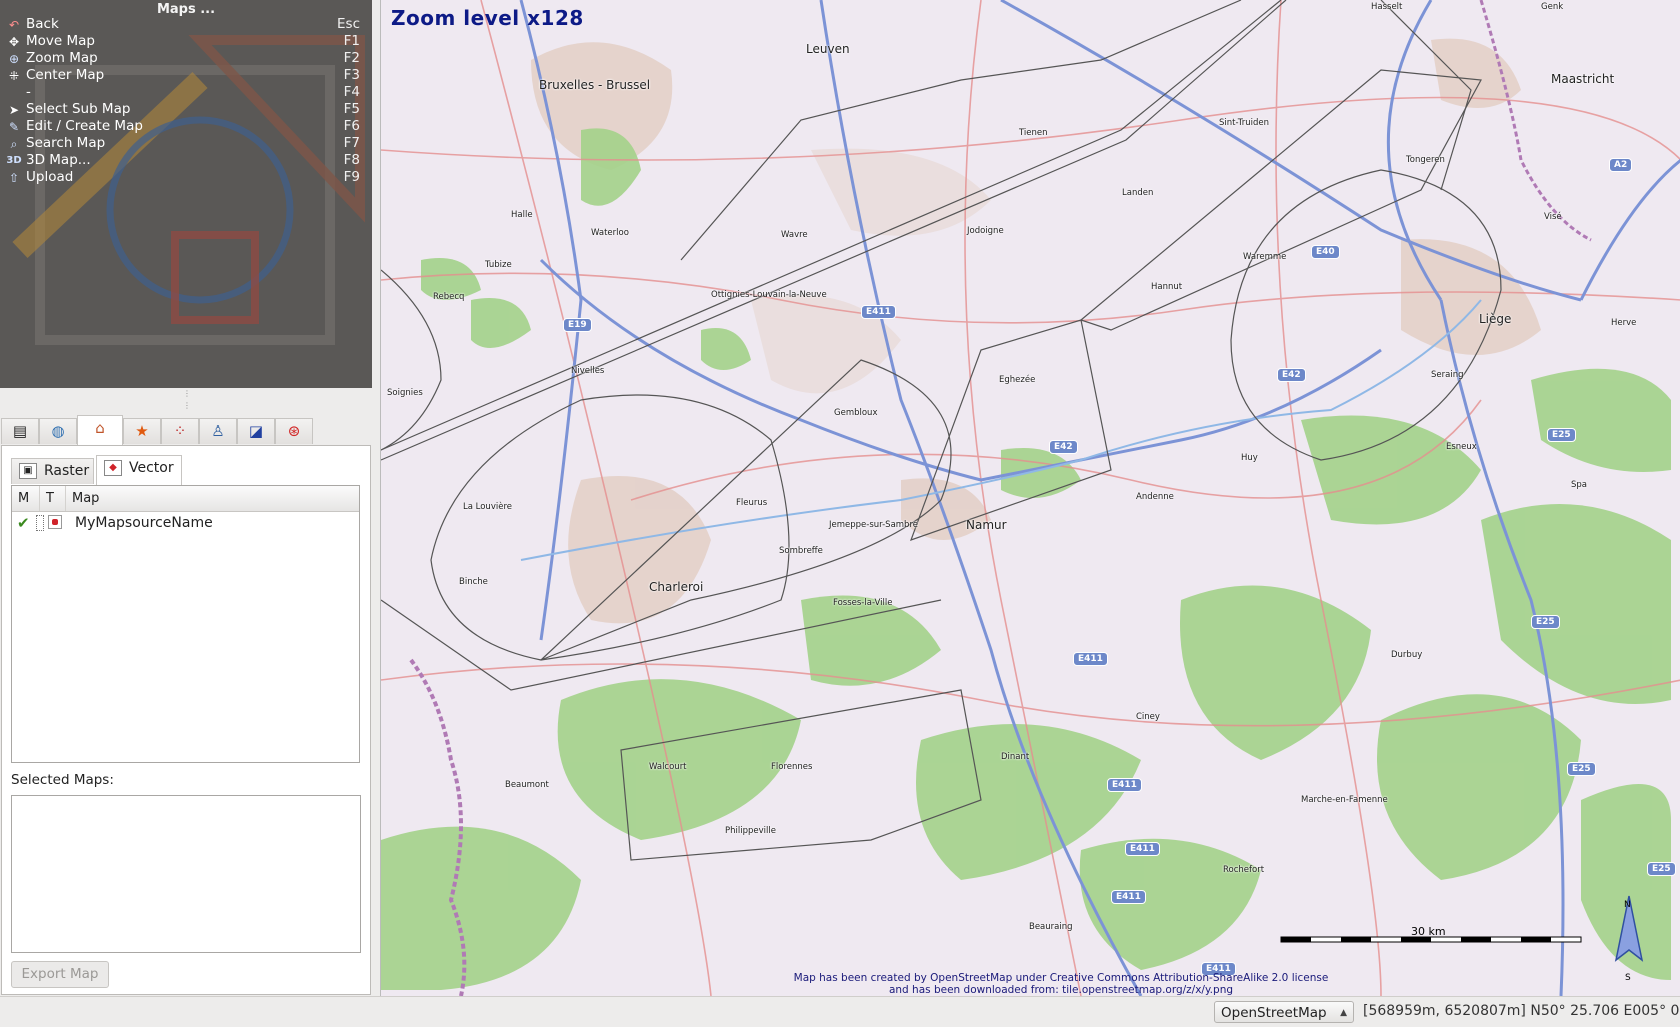 This screenshot has width=1680, height=1027. Describe the element at coordinates (1265, 257) in the screenshot. I see `place-label: Waremme` at that location.